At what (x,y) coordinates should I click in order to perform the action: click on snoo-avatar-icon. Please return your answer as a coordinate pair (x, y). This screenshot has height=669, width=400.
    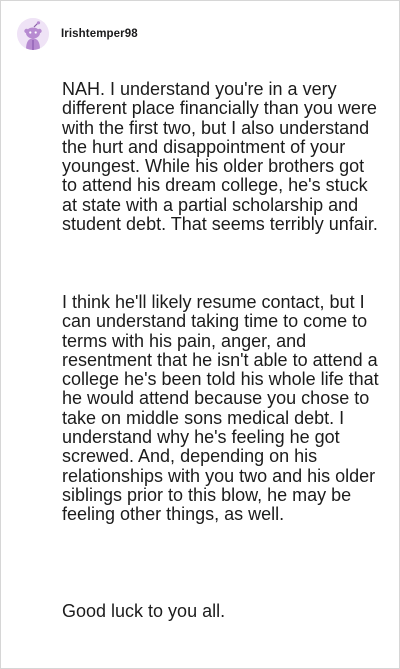
    Looking at the image, I should click on (33, 34).